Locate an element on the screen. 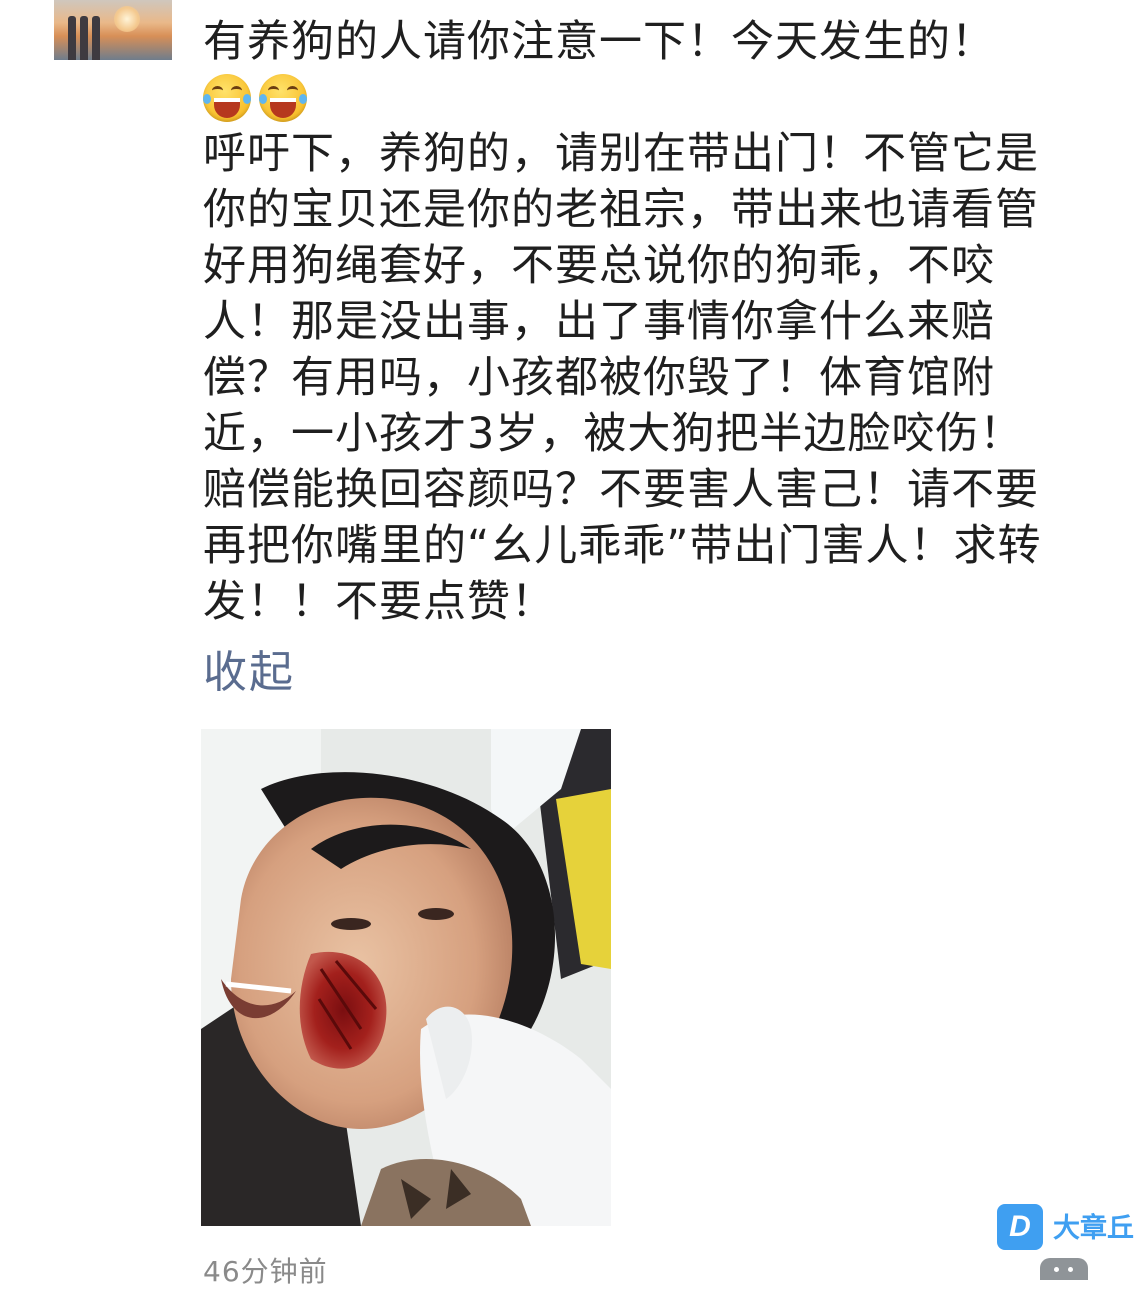 This screenshot has height=1290, width=1146. comment-icon is located at coordinates (1064, 1269).